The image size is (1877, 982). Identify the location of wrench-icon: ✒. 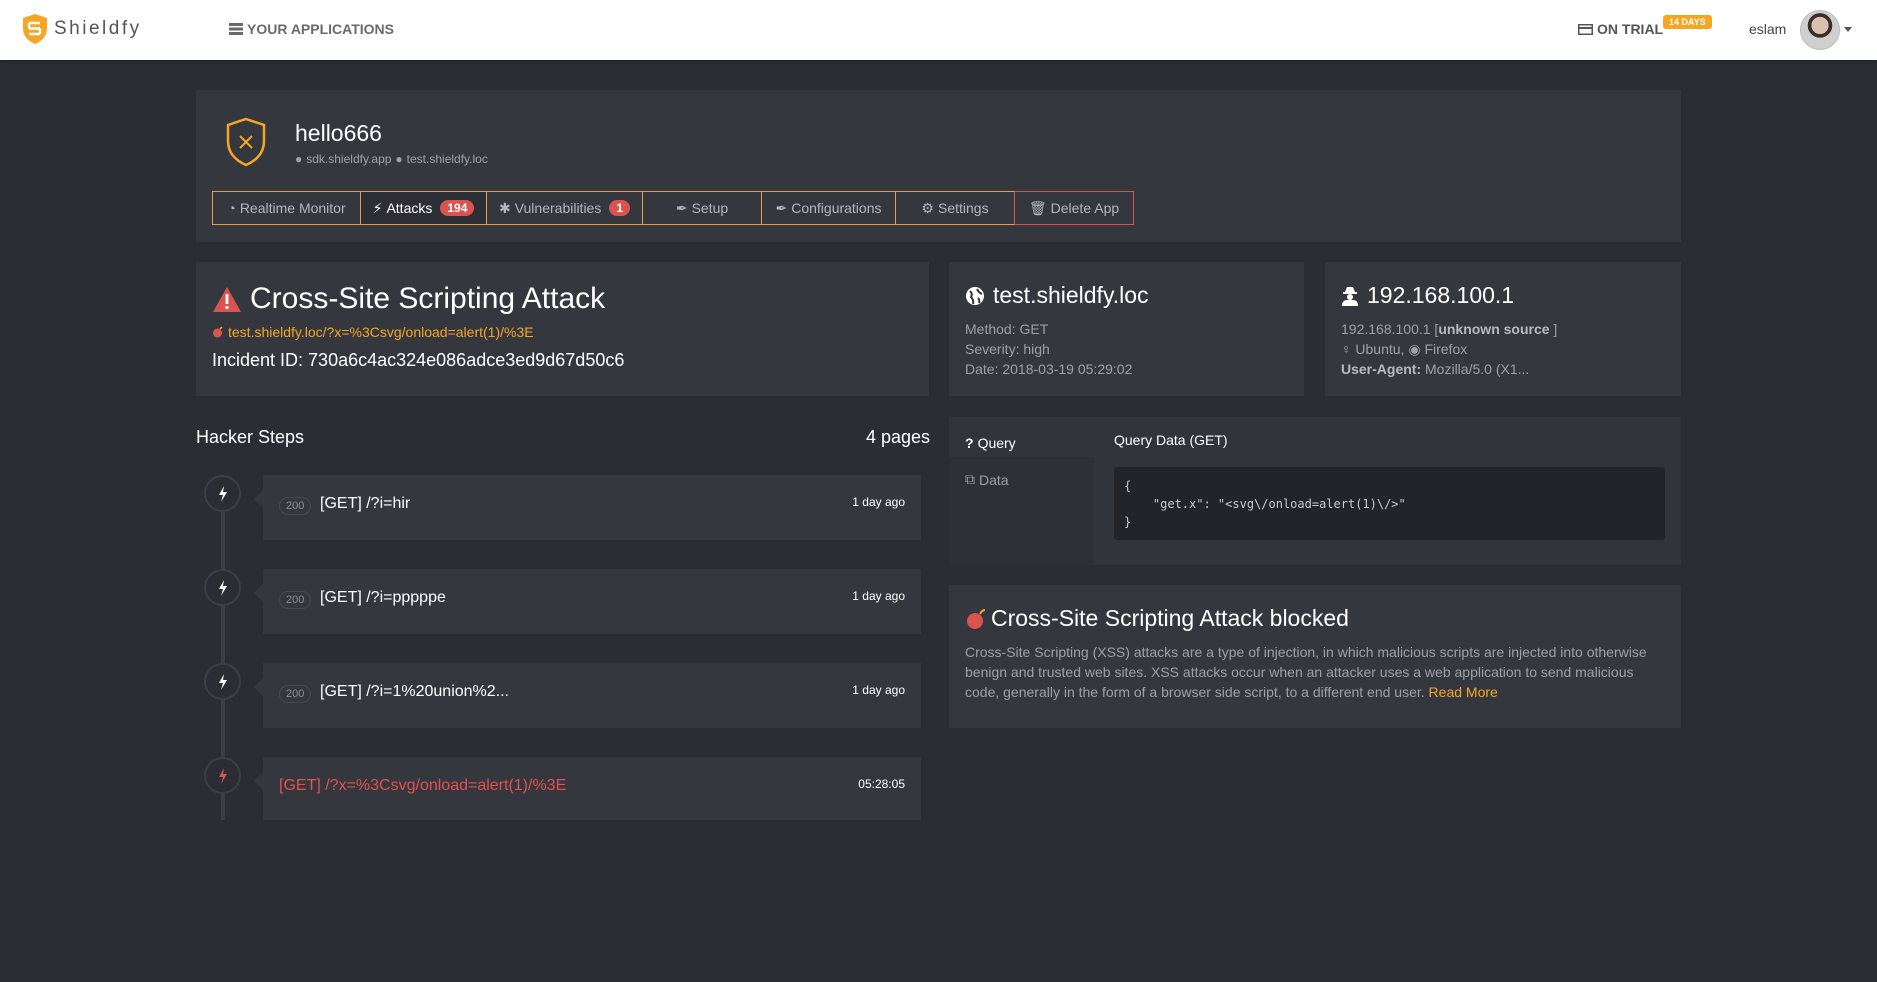
(781, 207).